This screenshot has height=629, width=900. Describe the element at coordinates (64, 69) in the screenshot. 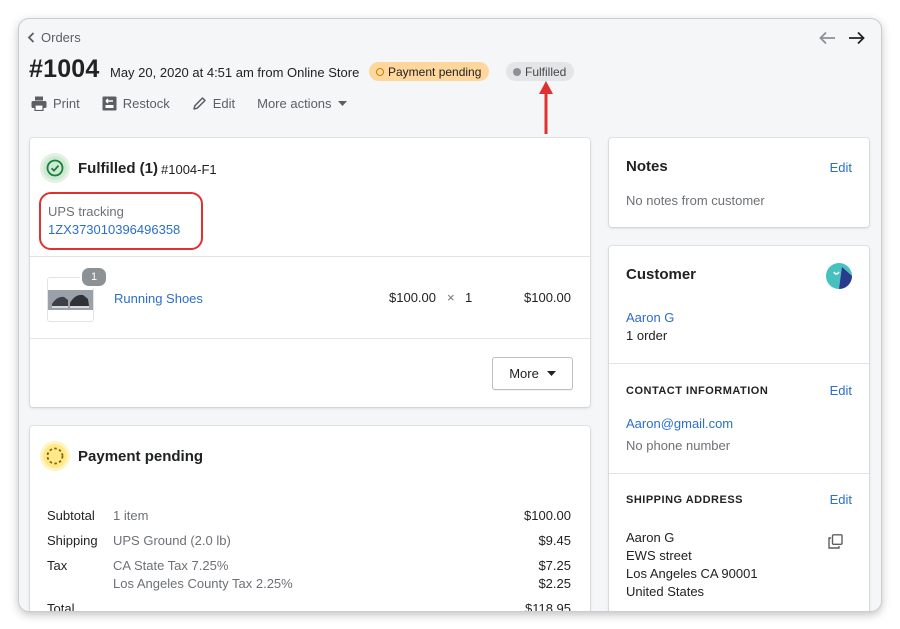

I see `order-number: #1004` at that location.